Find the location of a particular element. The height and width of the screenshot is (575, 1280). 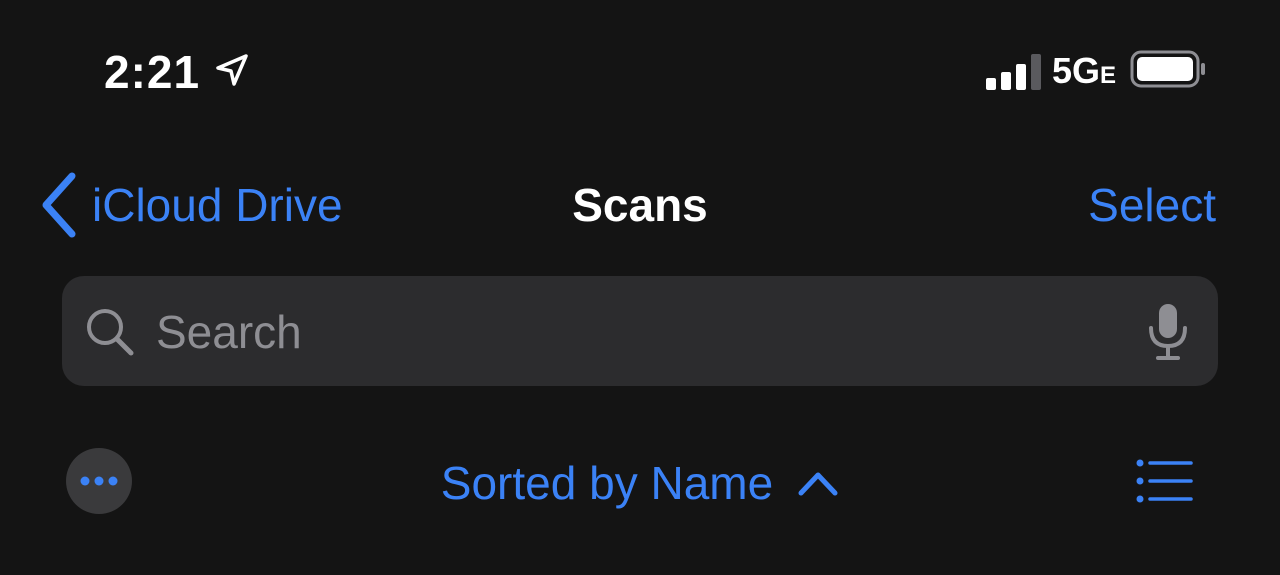

network-indicator: 5GE is located at coordinates (1084, 73).